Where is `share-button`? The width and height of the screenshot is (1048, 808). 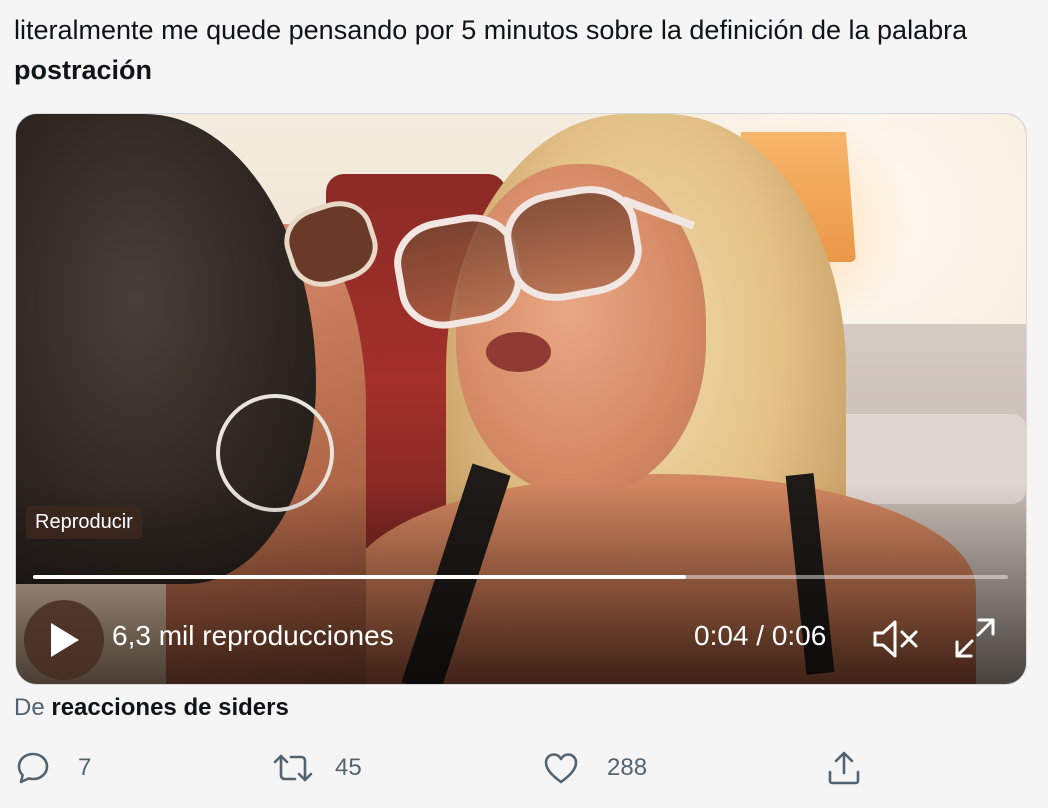 share-button is located at coordinates (844, 768).